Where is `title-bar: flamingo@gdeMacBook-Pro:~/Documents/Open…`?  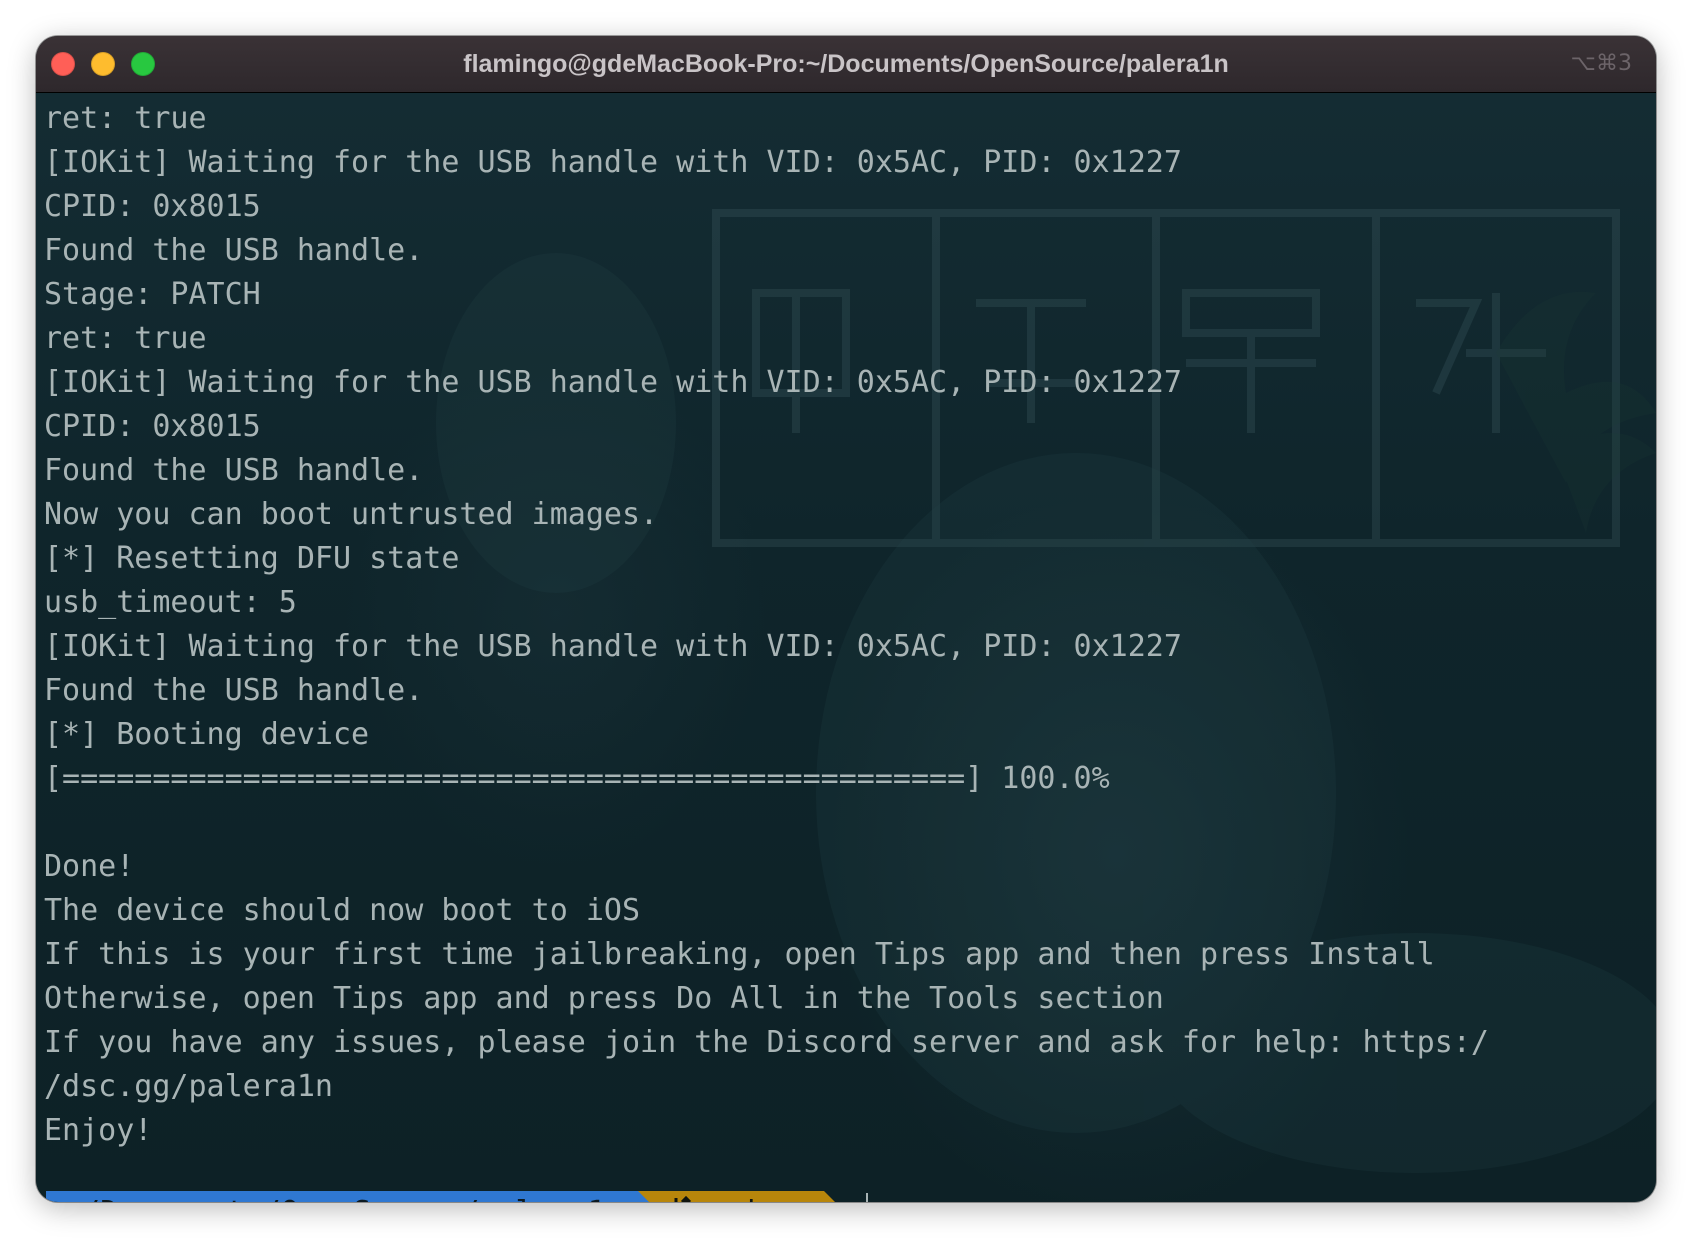
title-bar: flamingo@gdeMacBook-Pro:~/Documents/Open… is located at coordinates (846, 64).